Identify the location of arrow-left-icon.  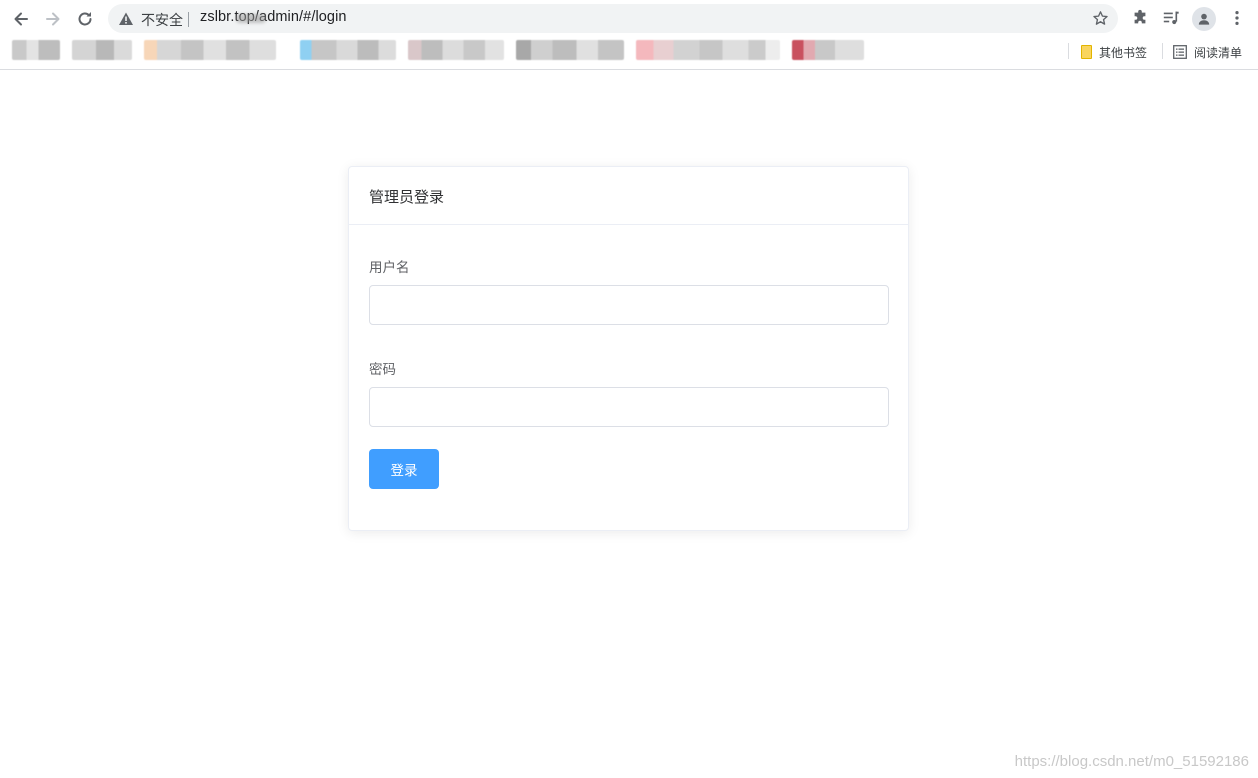
(21, 19).